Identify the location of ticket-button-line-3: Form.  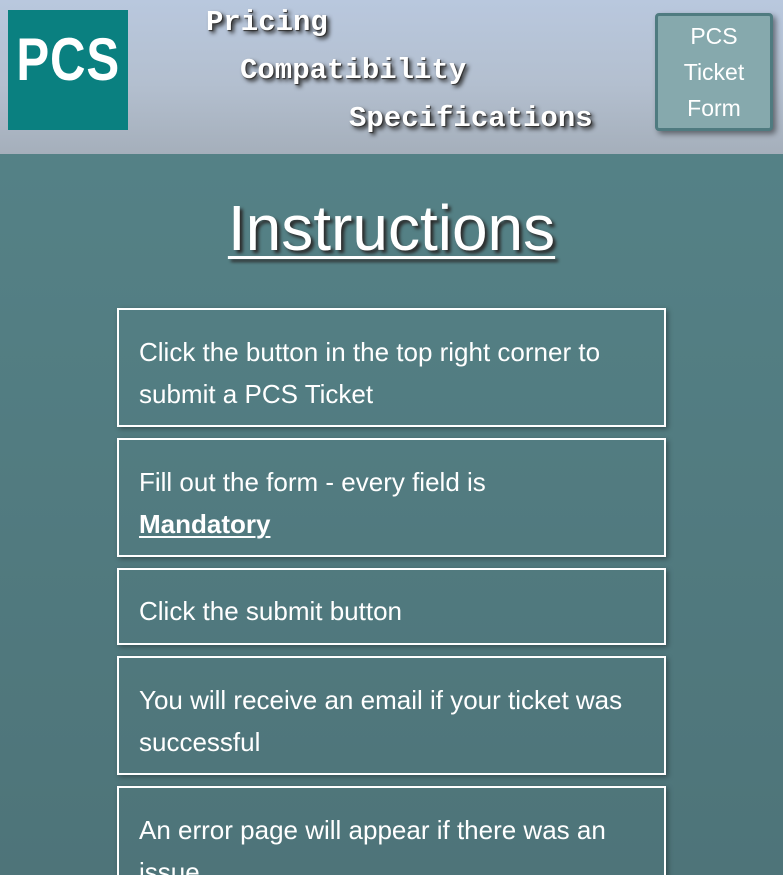
(714, 108).